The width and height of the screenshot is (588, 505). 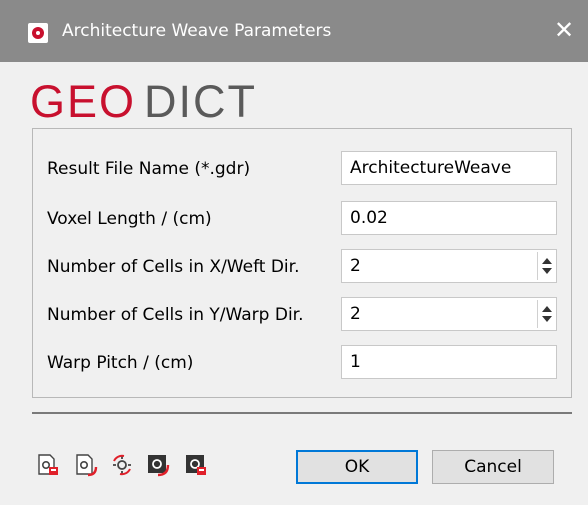 What do you see at coordinates (449, 362) in the screenshot?
I see `warp-pitch-input: 1` at bounding box center [449, 362].